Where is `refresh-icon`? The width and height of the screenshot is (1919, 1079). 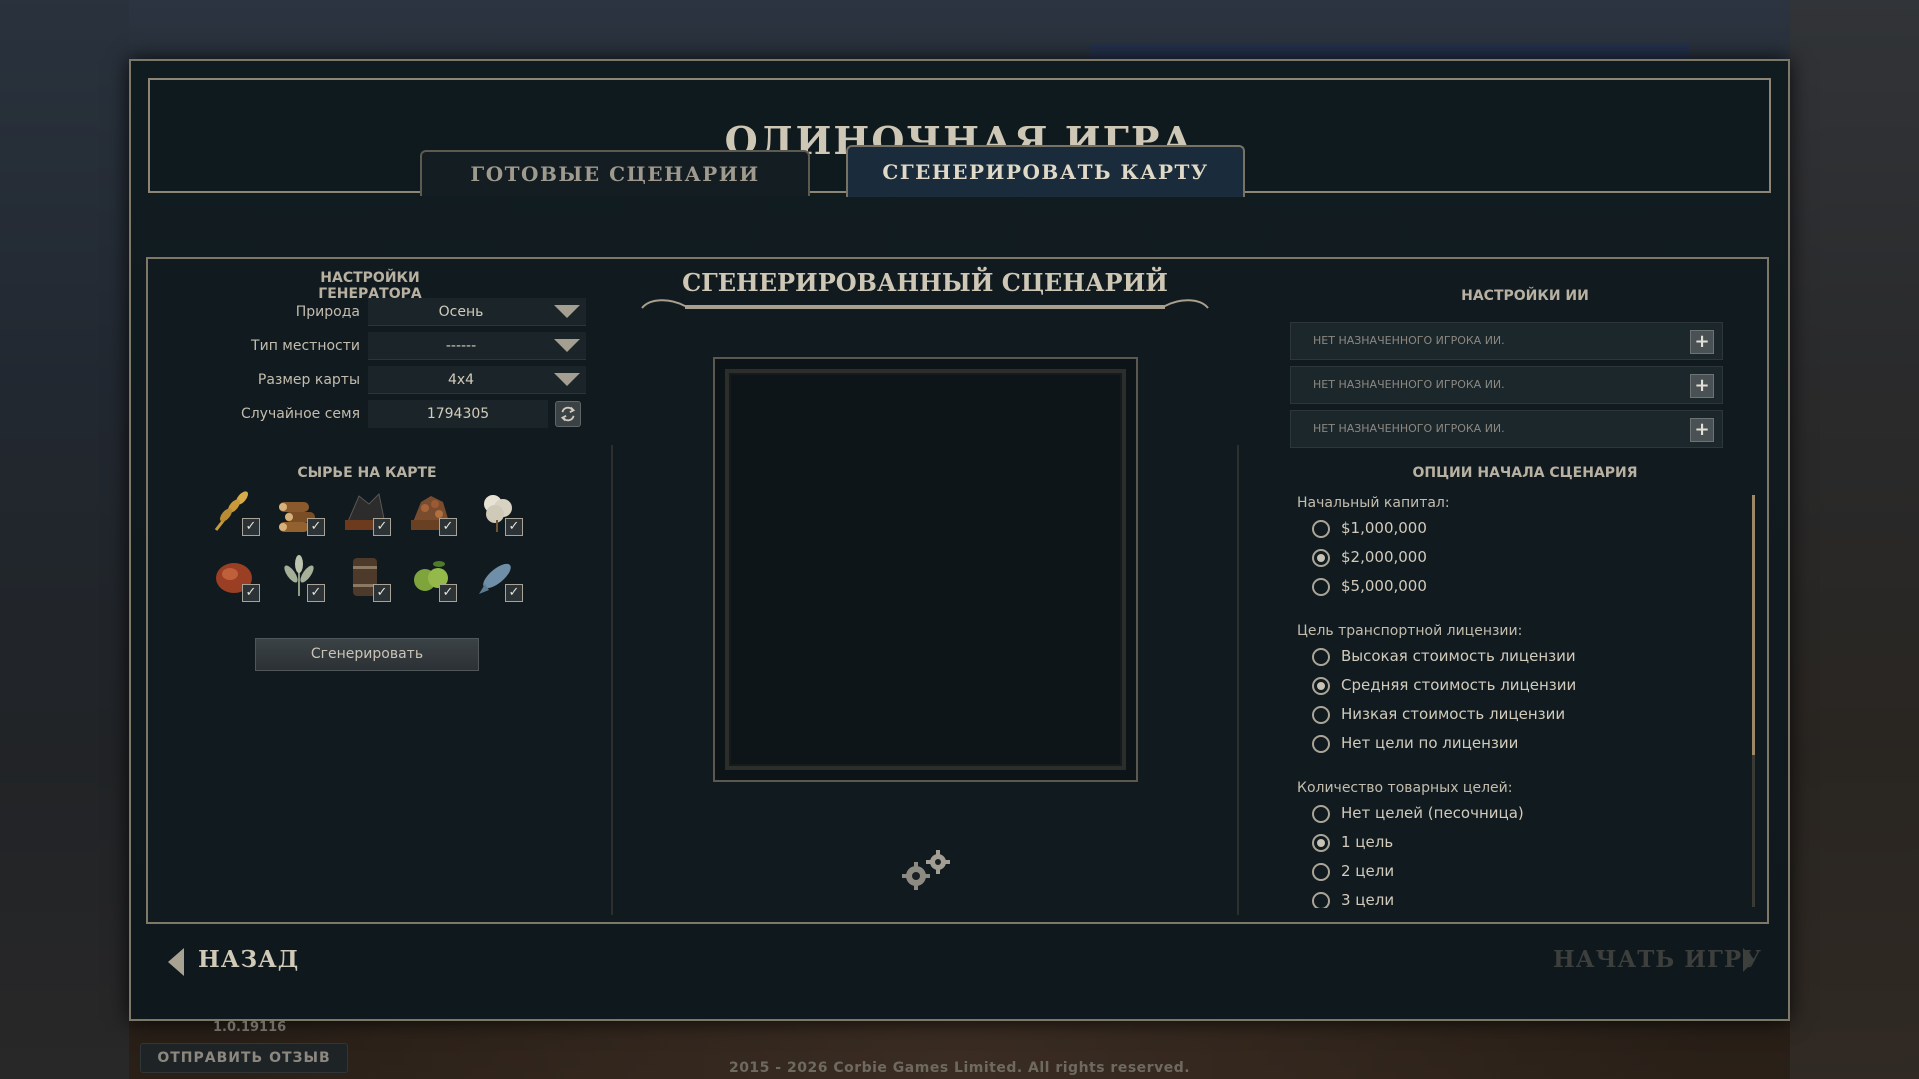
refresh-icon is located at coordinates (568, 414).